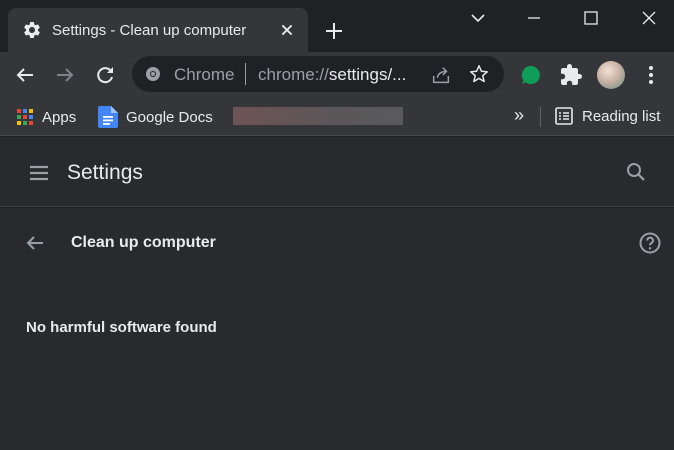 The width and height of the screenshot is (674, 450). What do you see at coordinates (143, 242) in the screenshot?
I see `page-title: Clean up computer` at bounding box center [143, 242].